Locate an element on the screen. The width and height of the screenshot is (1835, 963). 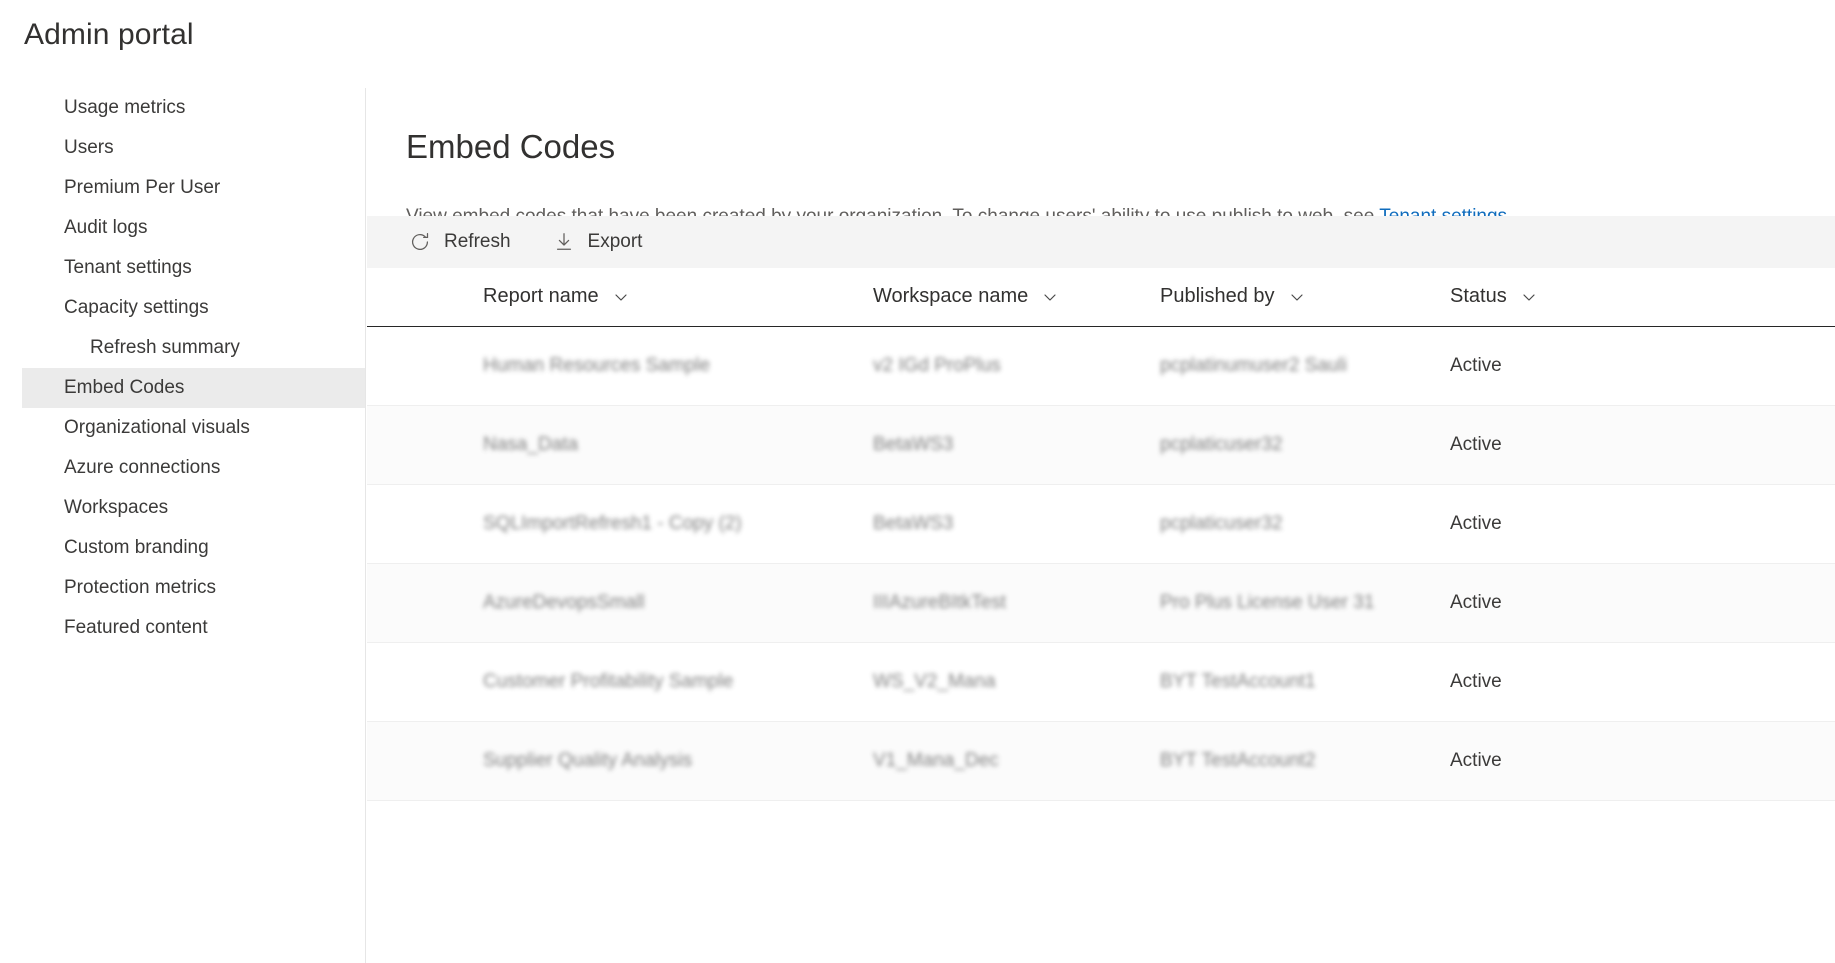
sidebar-item-workspaces: Workspaces is located at coordinates (182, 508).